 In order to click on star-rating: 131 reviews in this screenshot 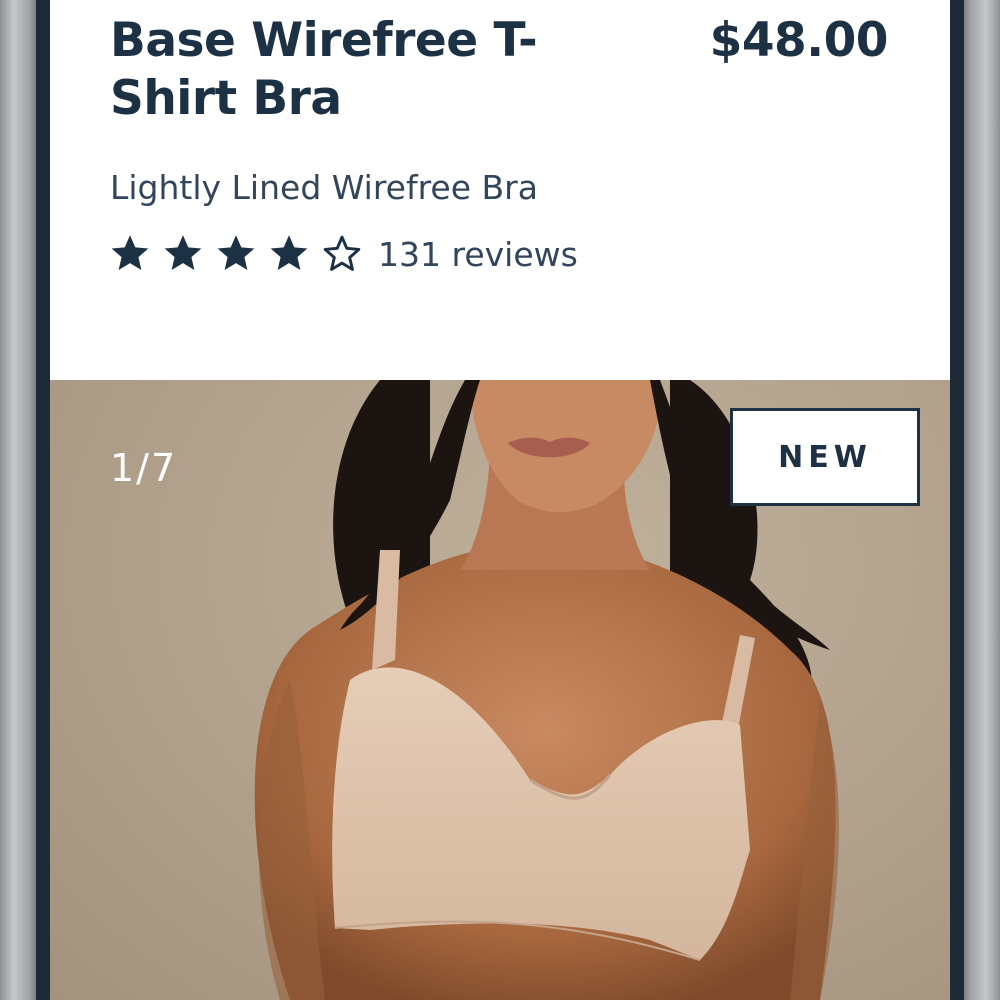, I will do `click(343, 254)`.